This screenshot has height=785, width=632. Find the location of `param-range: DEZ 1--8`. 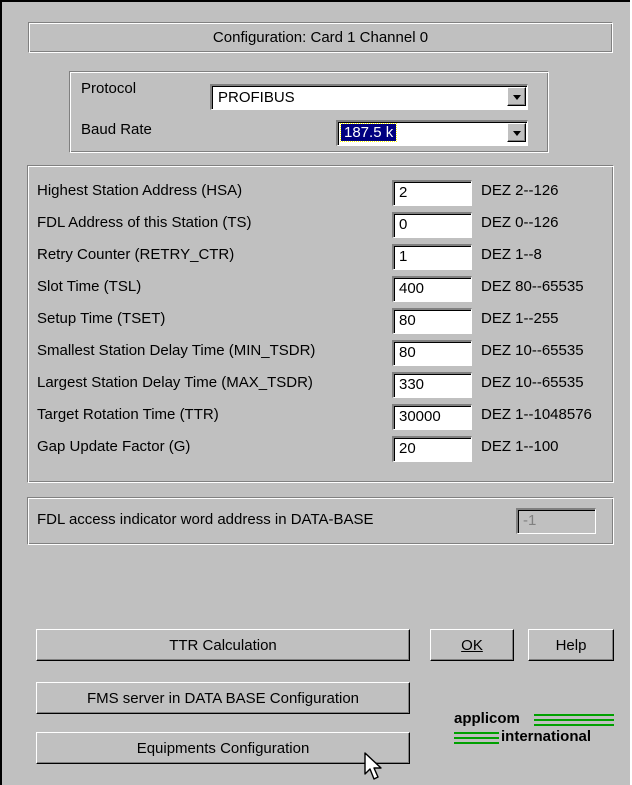

param-range: DEZ 1--8 is located at coordinates (511, 254).